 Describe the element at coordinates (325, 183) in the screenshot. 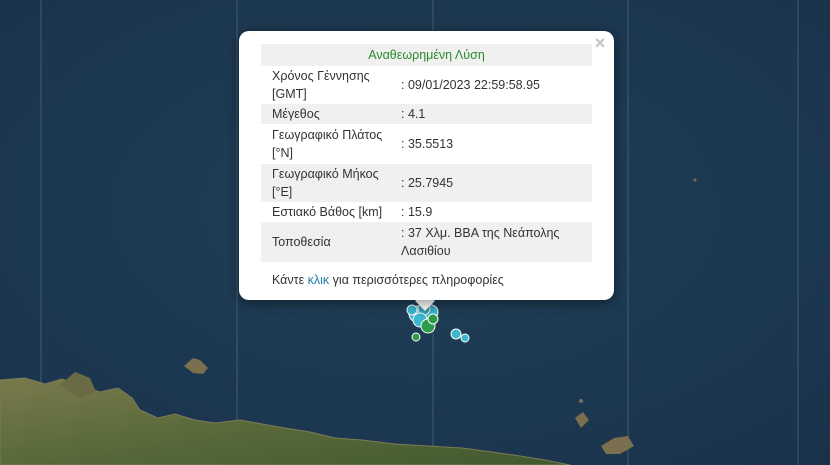

I see `label-longitude: Γεωγραφικό Μήκος [°E]` at that location.